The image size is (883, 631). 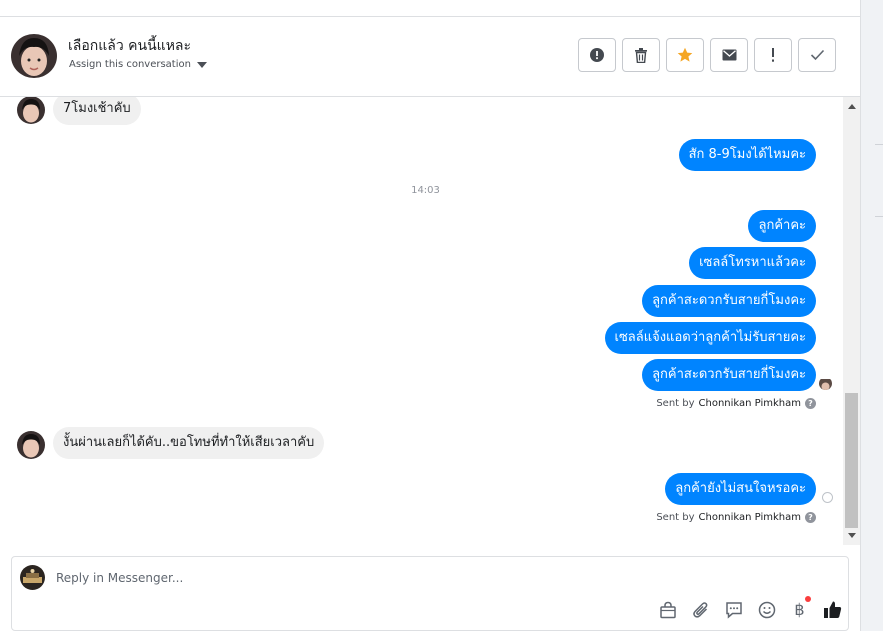 I want to click on paperclip-icon, so click(x=699, y=609).